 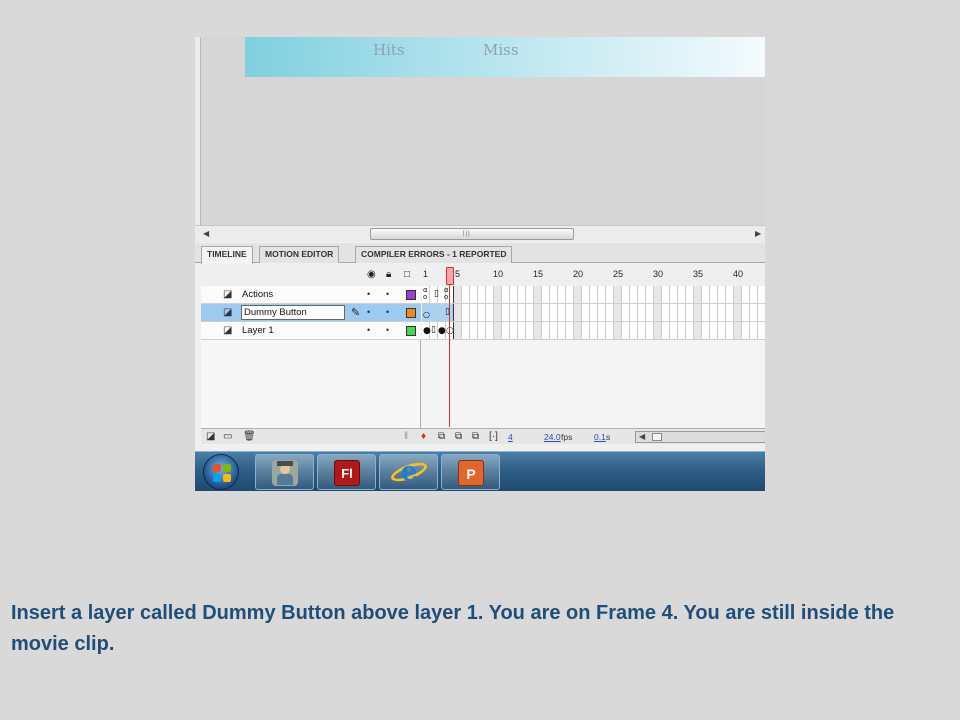 What do you see at coordinates (510, 437) in the screenshot?
I see `current-frame-value: 4` at bounding box center [510, 437].